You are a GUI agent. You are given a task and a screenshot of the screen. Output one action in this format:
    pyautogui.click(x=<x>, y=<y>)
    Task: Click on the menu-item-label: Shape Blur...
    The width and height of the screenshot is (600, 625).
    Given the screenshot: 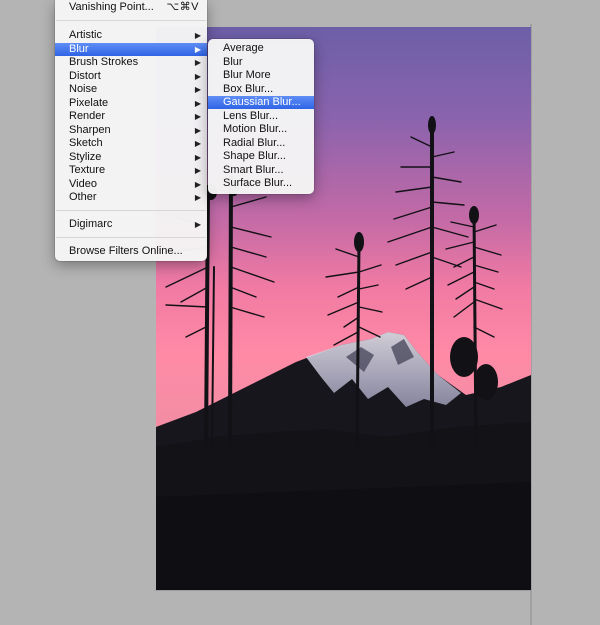 What is the action you would take?
    pyautogui.click(x=254, y=156)
    